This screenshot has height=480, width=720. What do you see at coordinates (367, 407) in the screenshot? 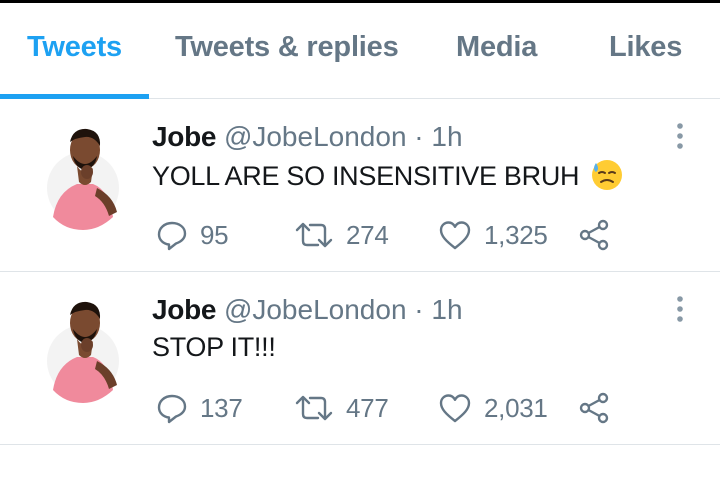
I see `retweet-count: 477` at bounding box center [367, 407].